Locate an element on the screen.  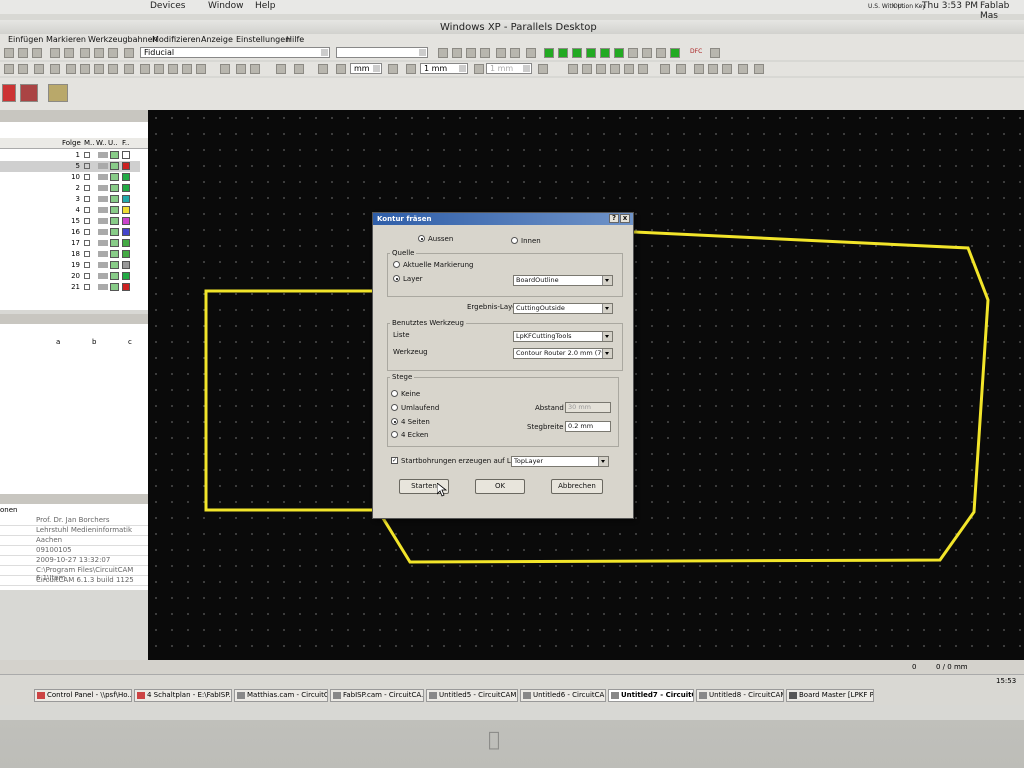
ok-button: OK is located at coordinates (500, 486).